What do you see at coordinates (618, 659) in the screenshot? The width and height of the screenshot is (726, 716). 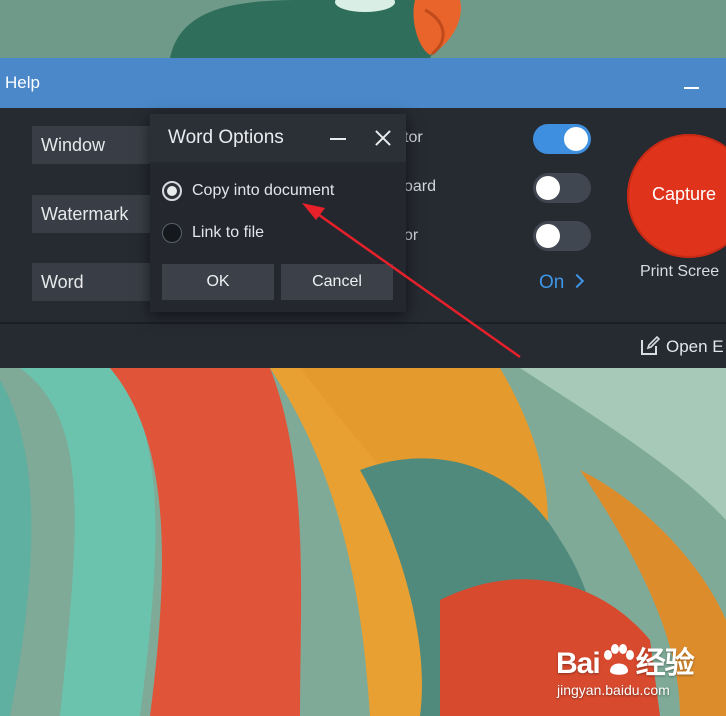 I see `paw-icon` at bounding box center [618, 659].